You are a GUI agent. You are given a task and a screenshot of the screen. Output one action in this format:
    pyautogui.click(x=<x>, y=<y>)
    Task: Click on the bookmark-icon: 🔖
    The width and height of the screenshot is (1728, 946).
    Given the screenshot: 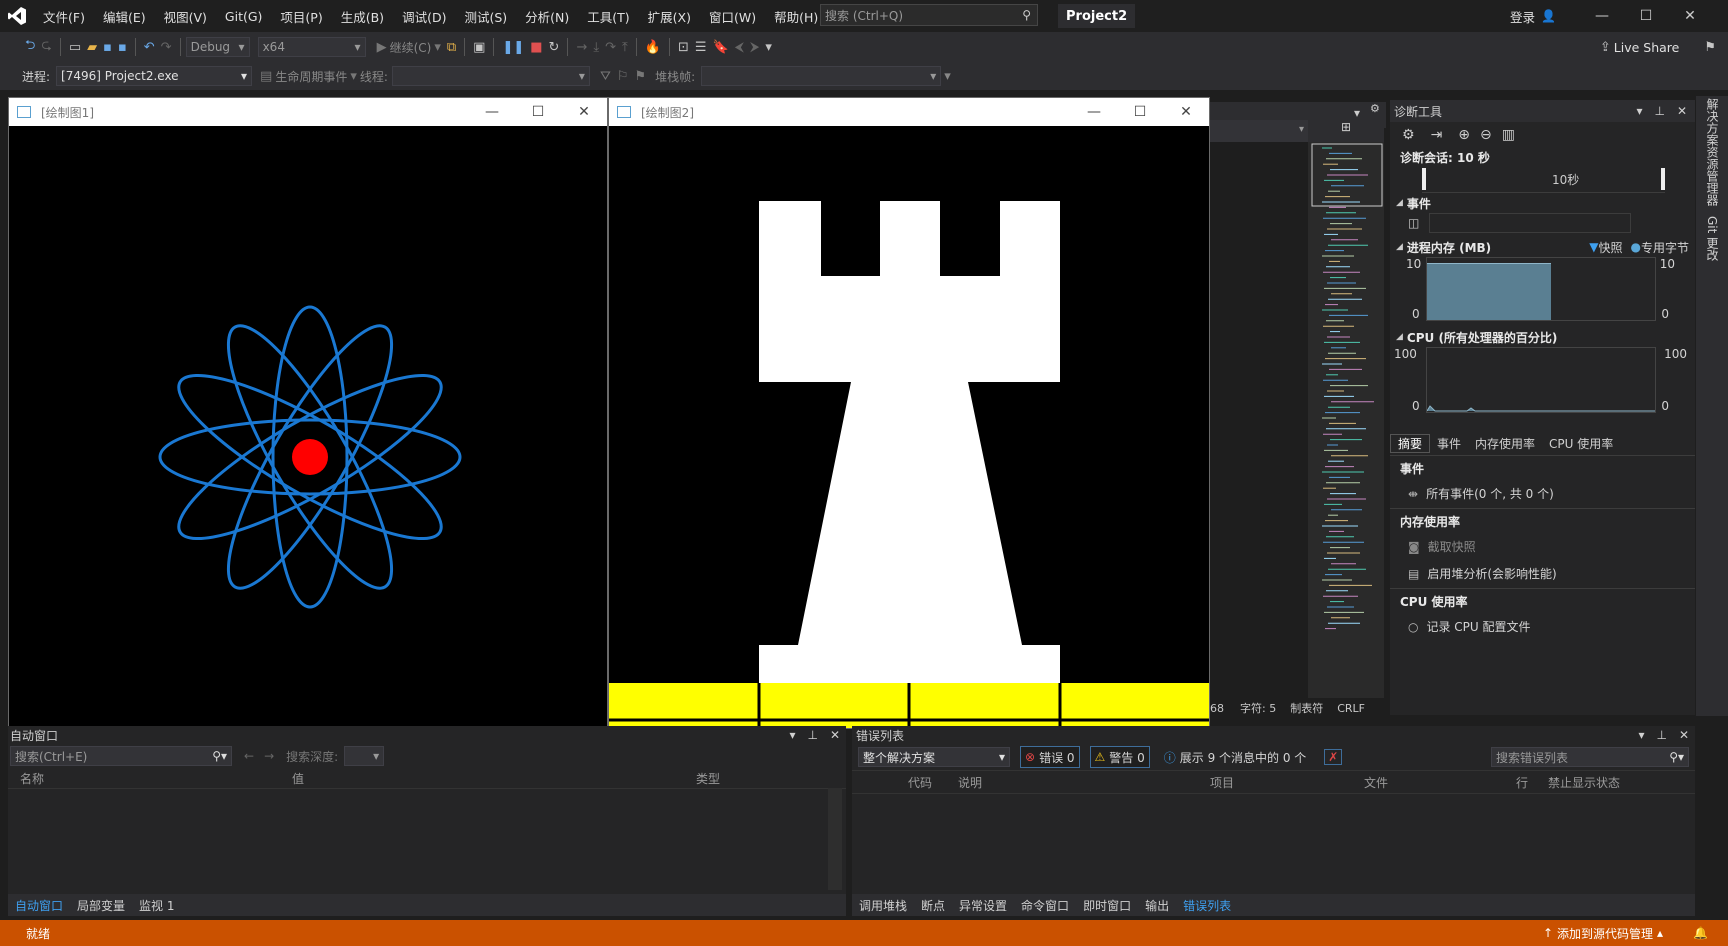 What is the action you would take?
    pyautogui.click(x=721, y=47)
    